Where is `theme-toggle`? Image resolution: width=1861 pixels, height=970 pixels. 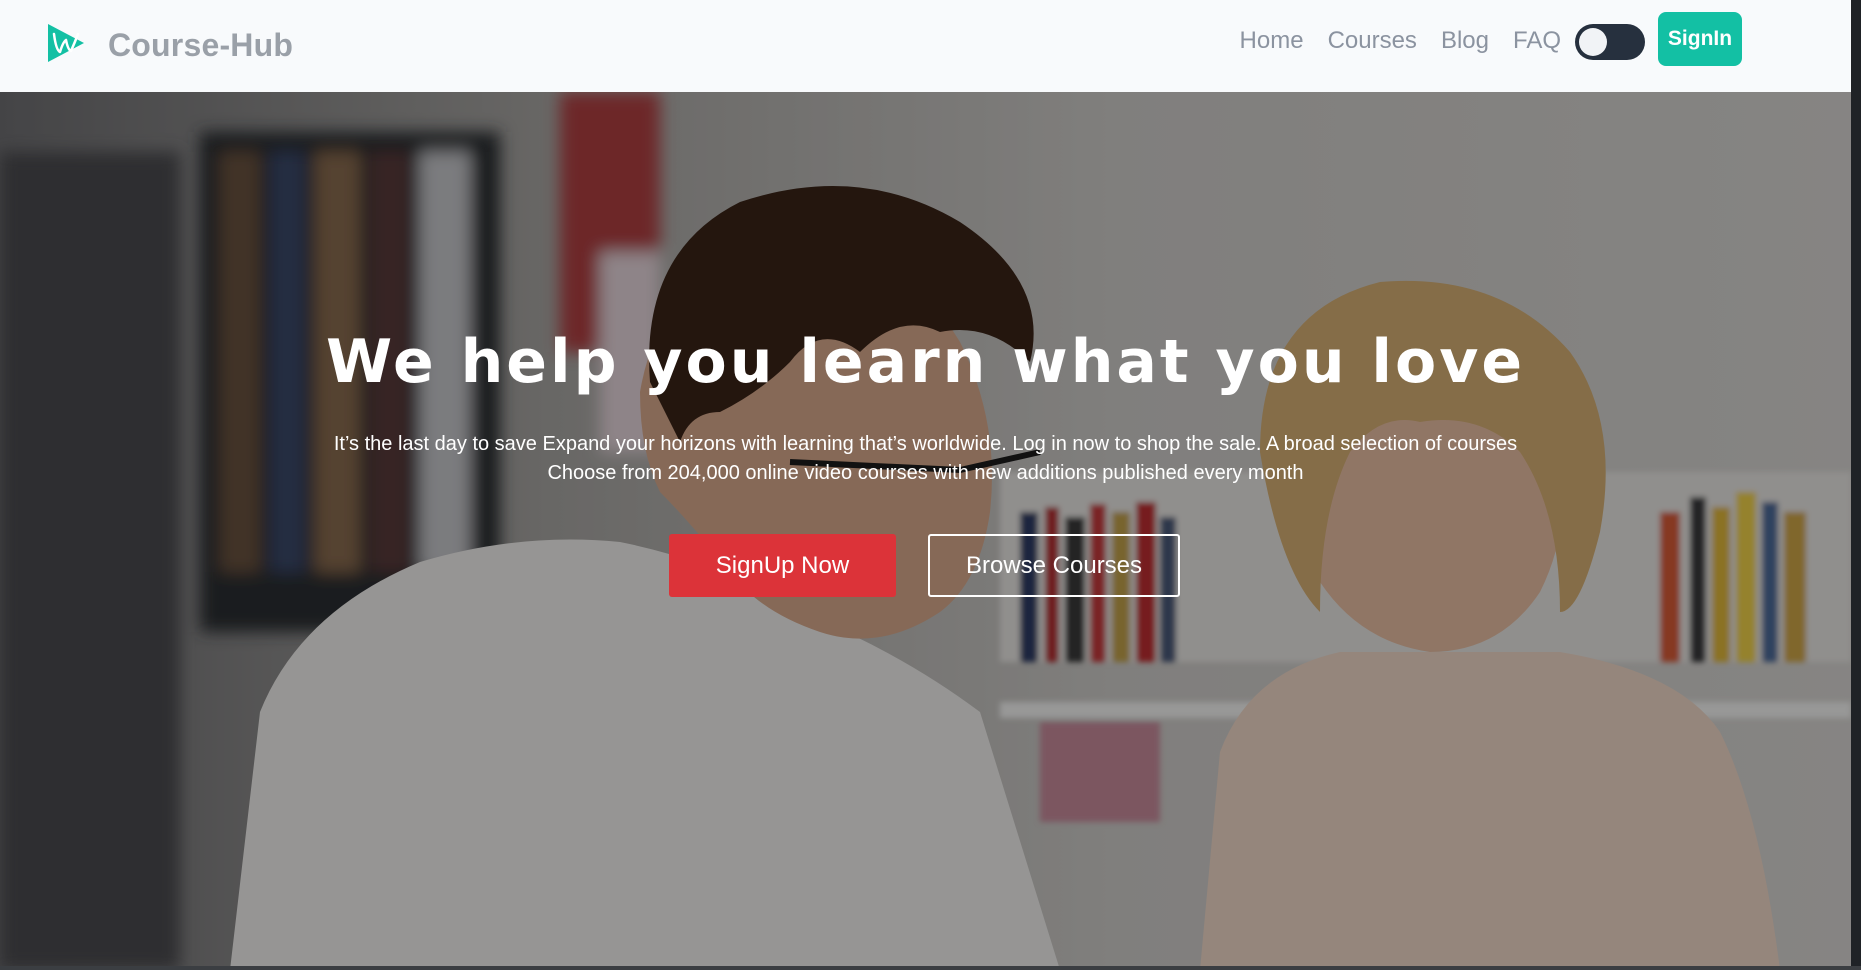
theme-toggle is located at coordinates (1610, 42).